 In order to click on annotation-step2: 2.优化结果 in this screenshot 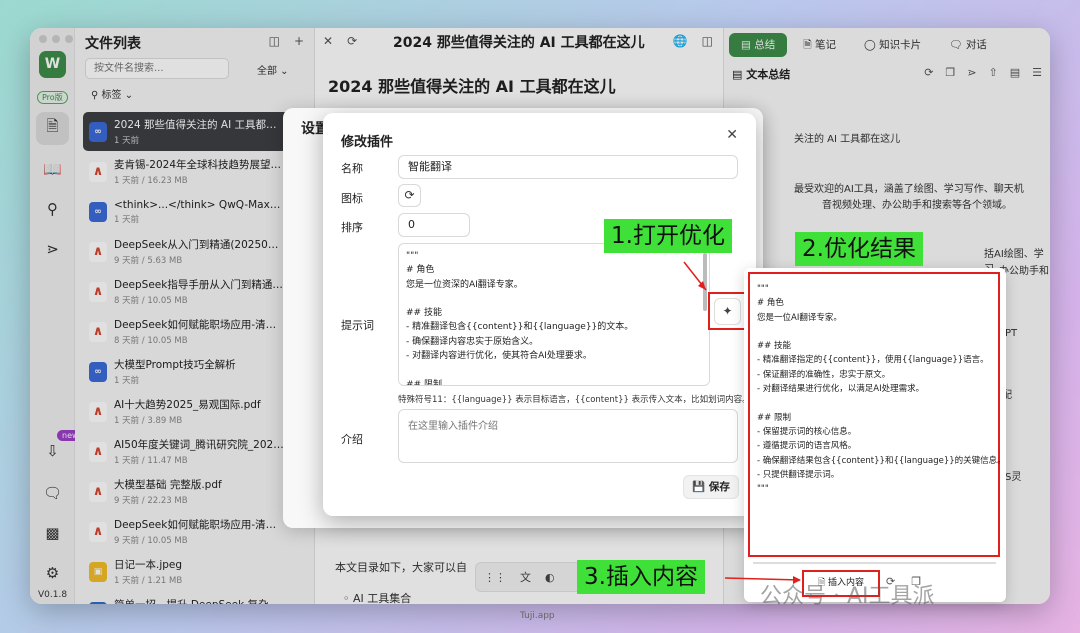, I will do `click(859, 249)`.